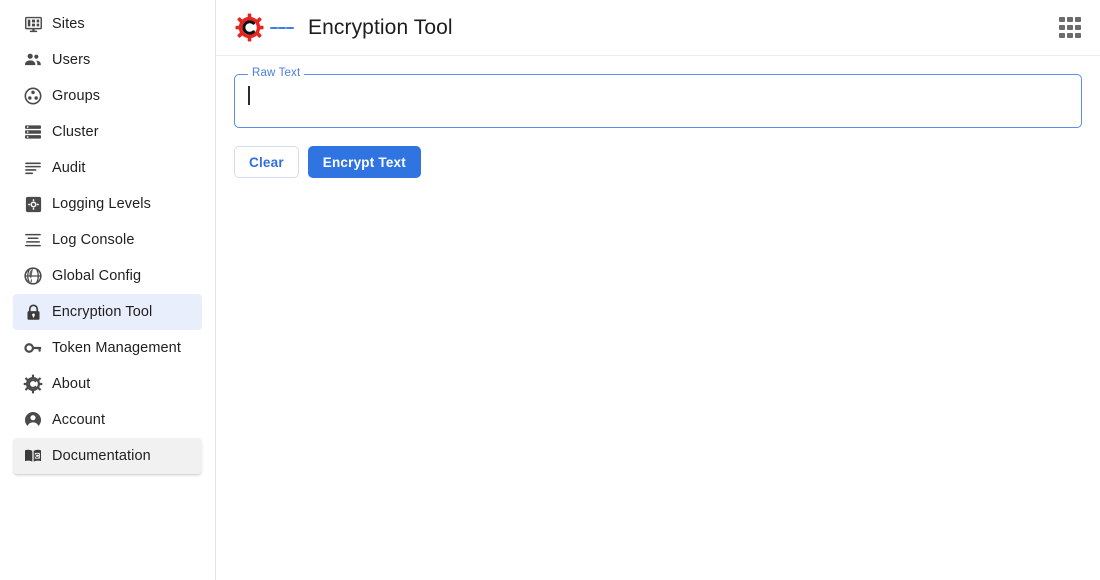  Describe the element at coordinates (33, 312) in the screenshot. I see `lock-icon` at that location.